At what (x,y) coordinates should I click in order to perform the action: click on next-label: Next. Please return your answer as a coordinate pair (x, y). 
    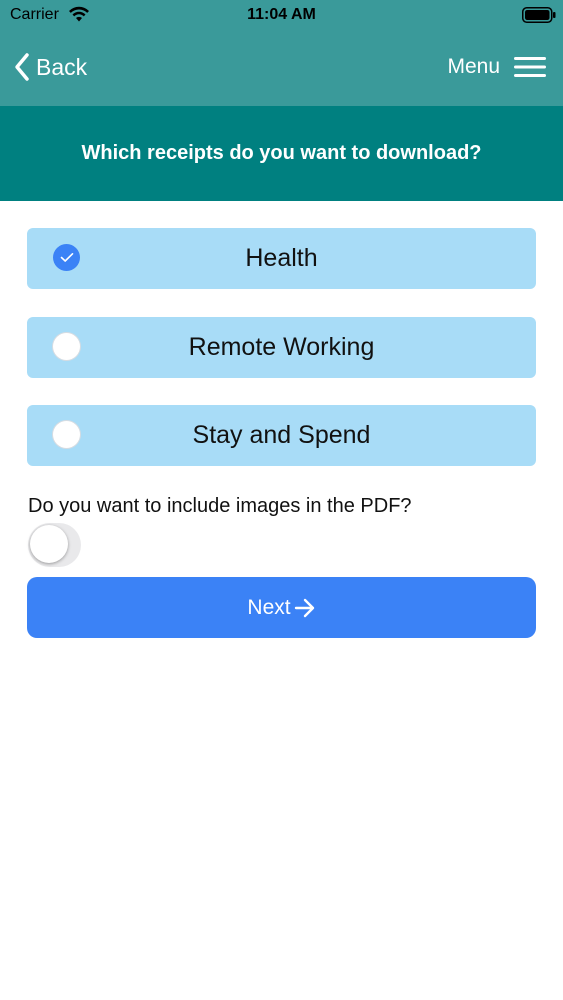
    Looking at the image, I should click on (269, 607).